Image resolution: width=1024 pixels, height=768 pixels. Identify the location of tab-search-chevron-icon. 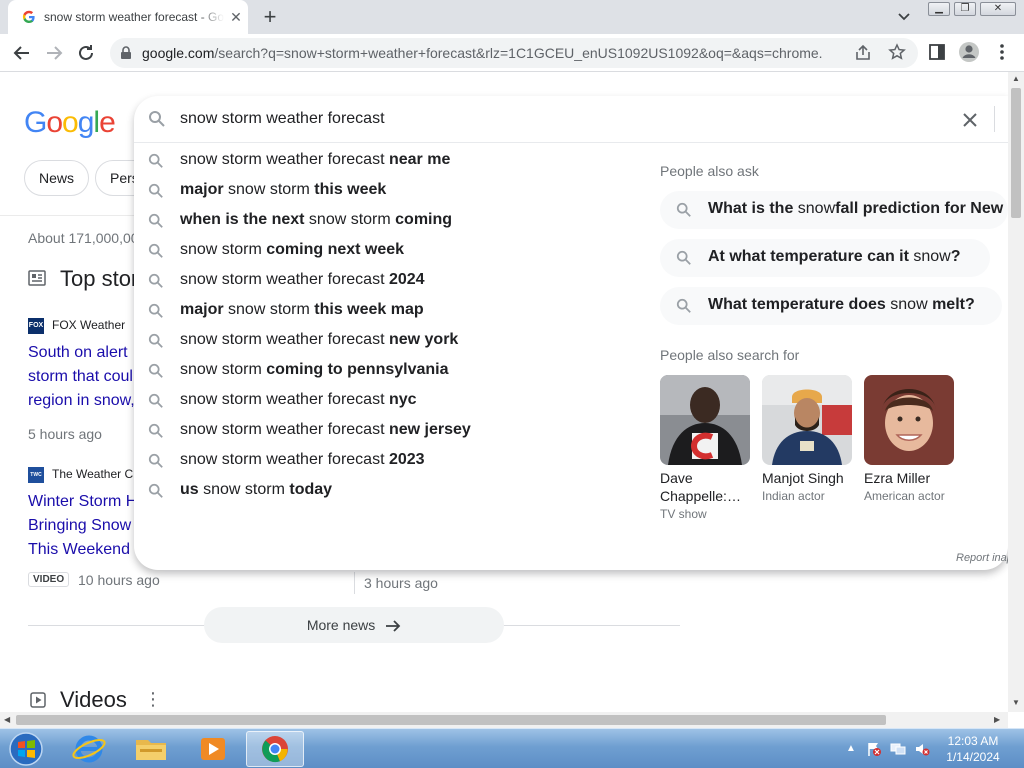
(904, 17).